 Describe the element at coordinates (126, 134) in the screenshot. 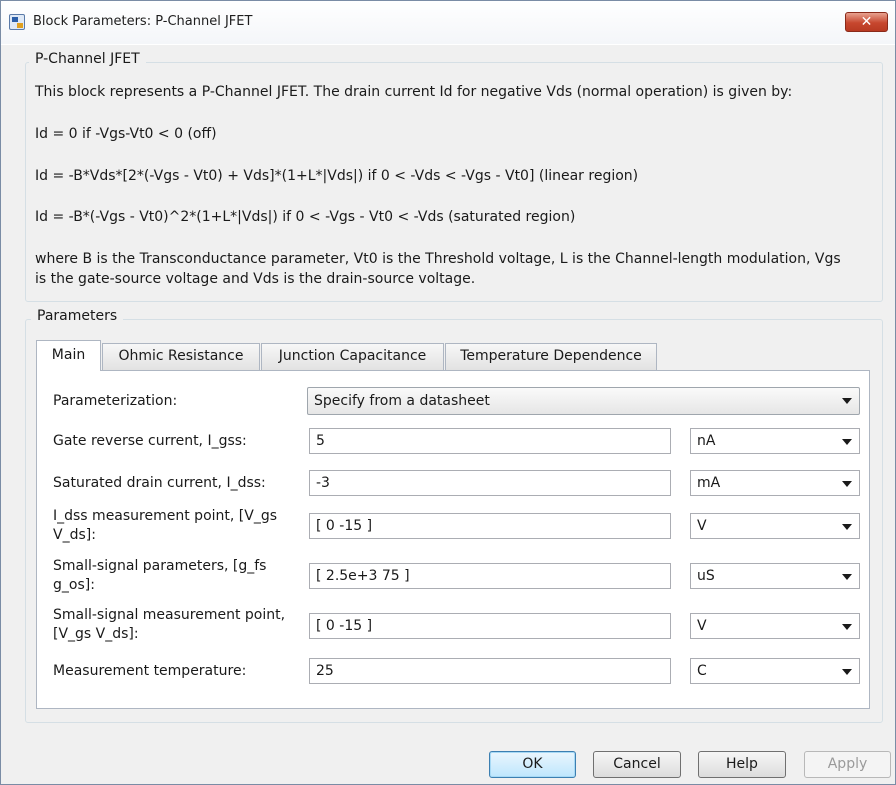

I see `equation-off: Id = 0 if -Vgs-Vt0 < 0 (off)` at that location.